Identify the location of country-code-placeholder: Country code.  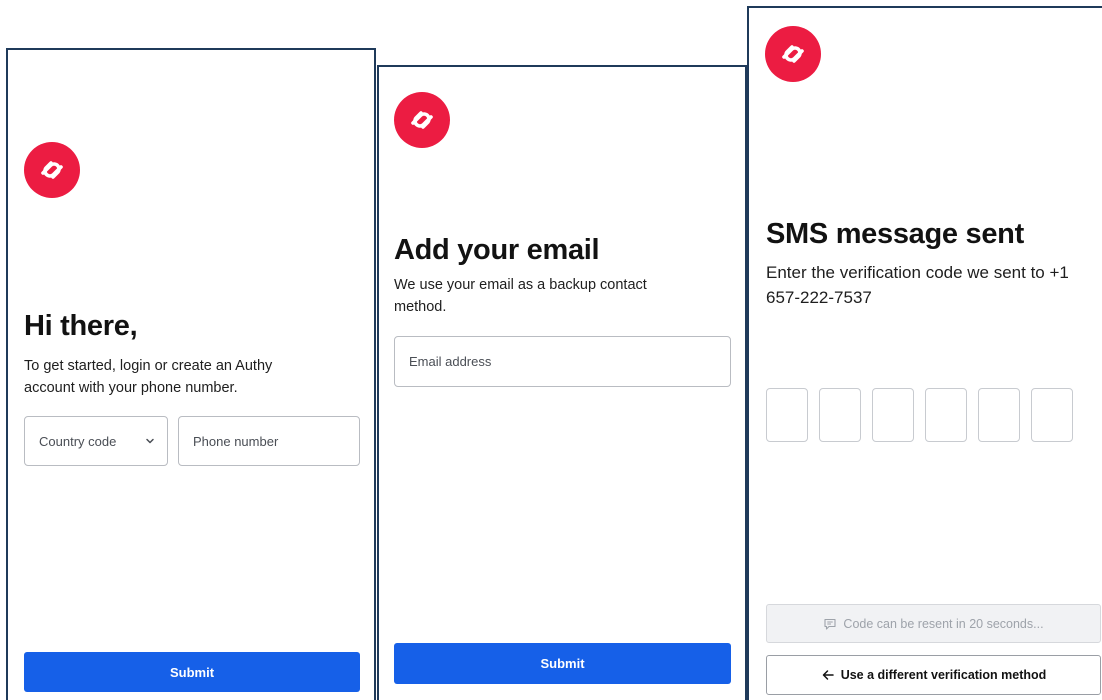
(78, 441).